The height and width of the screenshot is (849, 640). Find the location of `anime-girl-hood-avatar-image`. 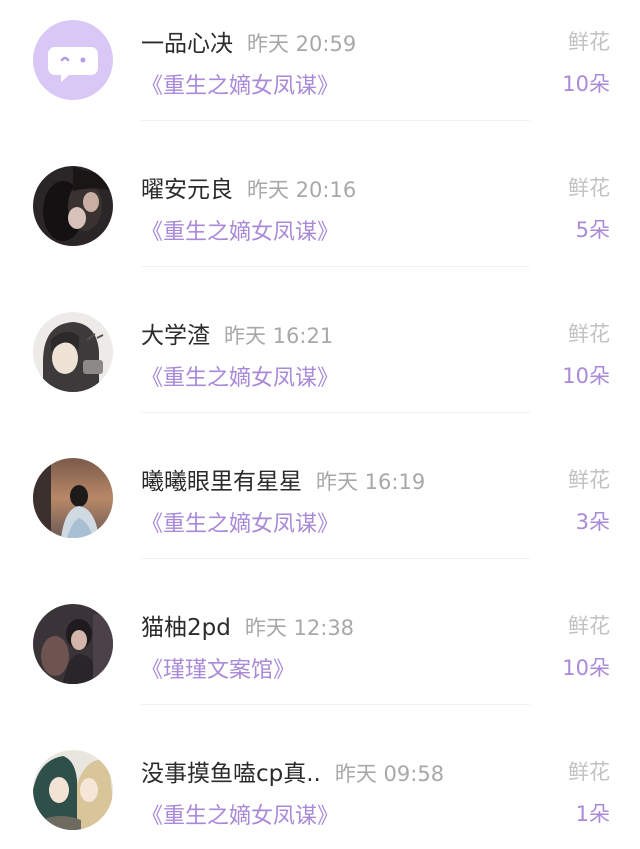

anime-girl-hood-avatar-image is located at coordinates (73, 352).